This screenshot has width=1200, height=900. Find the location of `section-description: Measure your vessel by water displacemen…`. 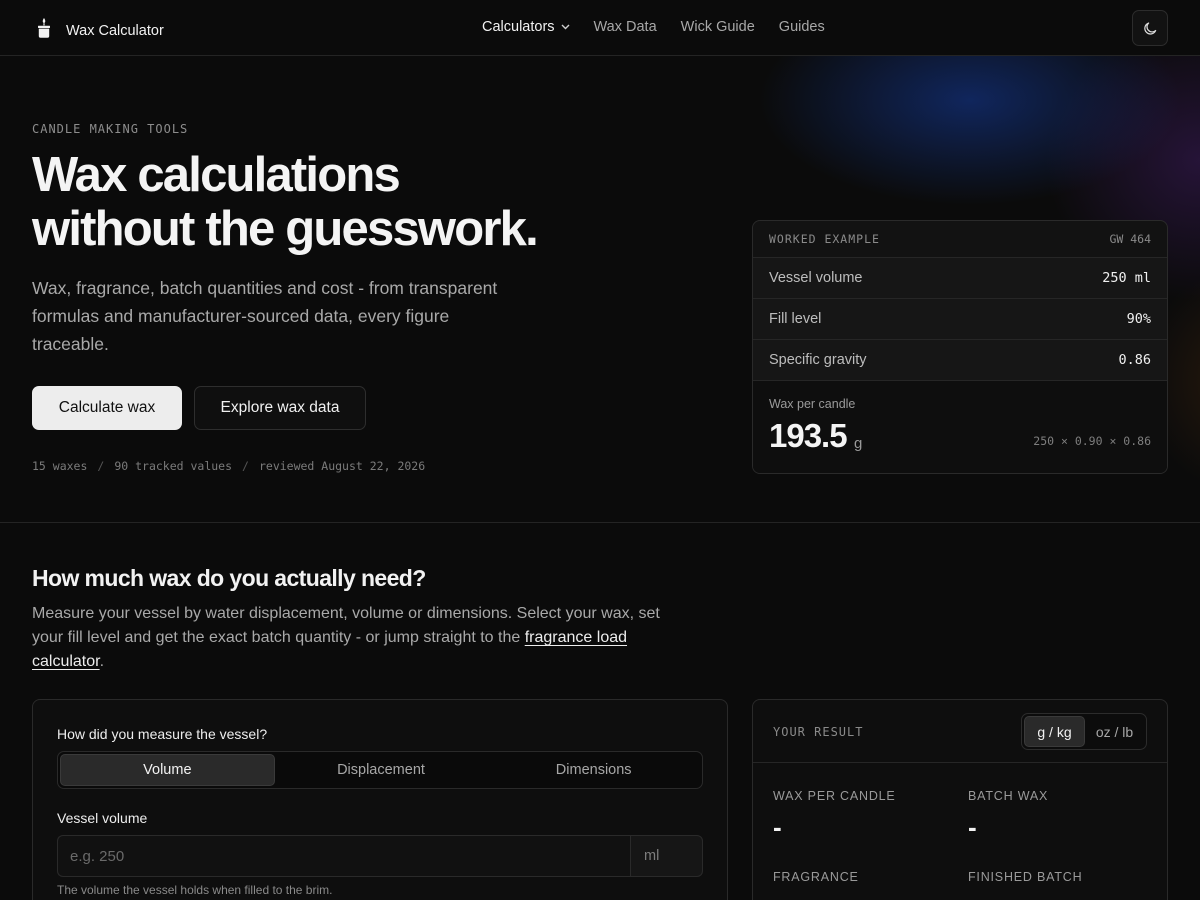

section-description: Measure your vessel by water displacemen… is located at coordinates (362, 638).